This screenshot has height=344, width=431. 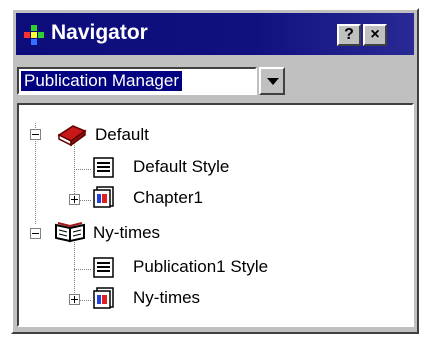 What do you see at coordinates (375, 35) in the screenshot?
I see `close-button: ×` at bounding box center [375, 35].